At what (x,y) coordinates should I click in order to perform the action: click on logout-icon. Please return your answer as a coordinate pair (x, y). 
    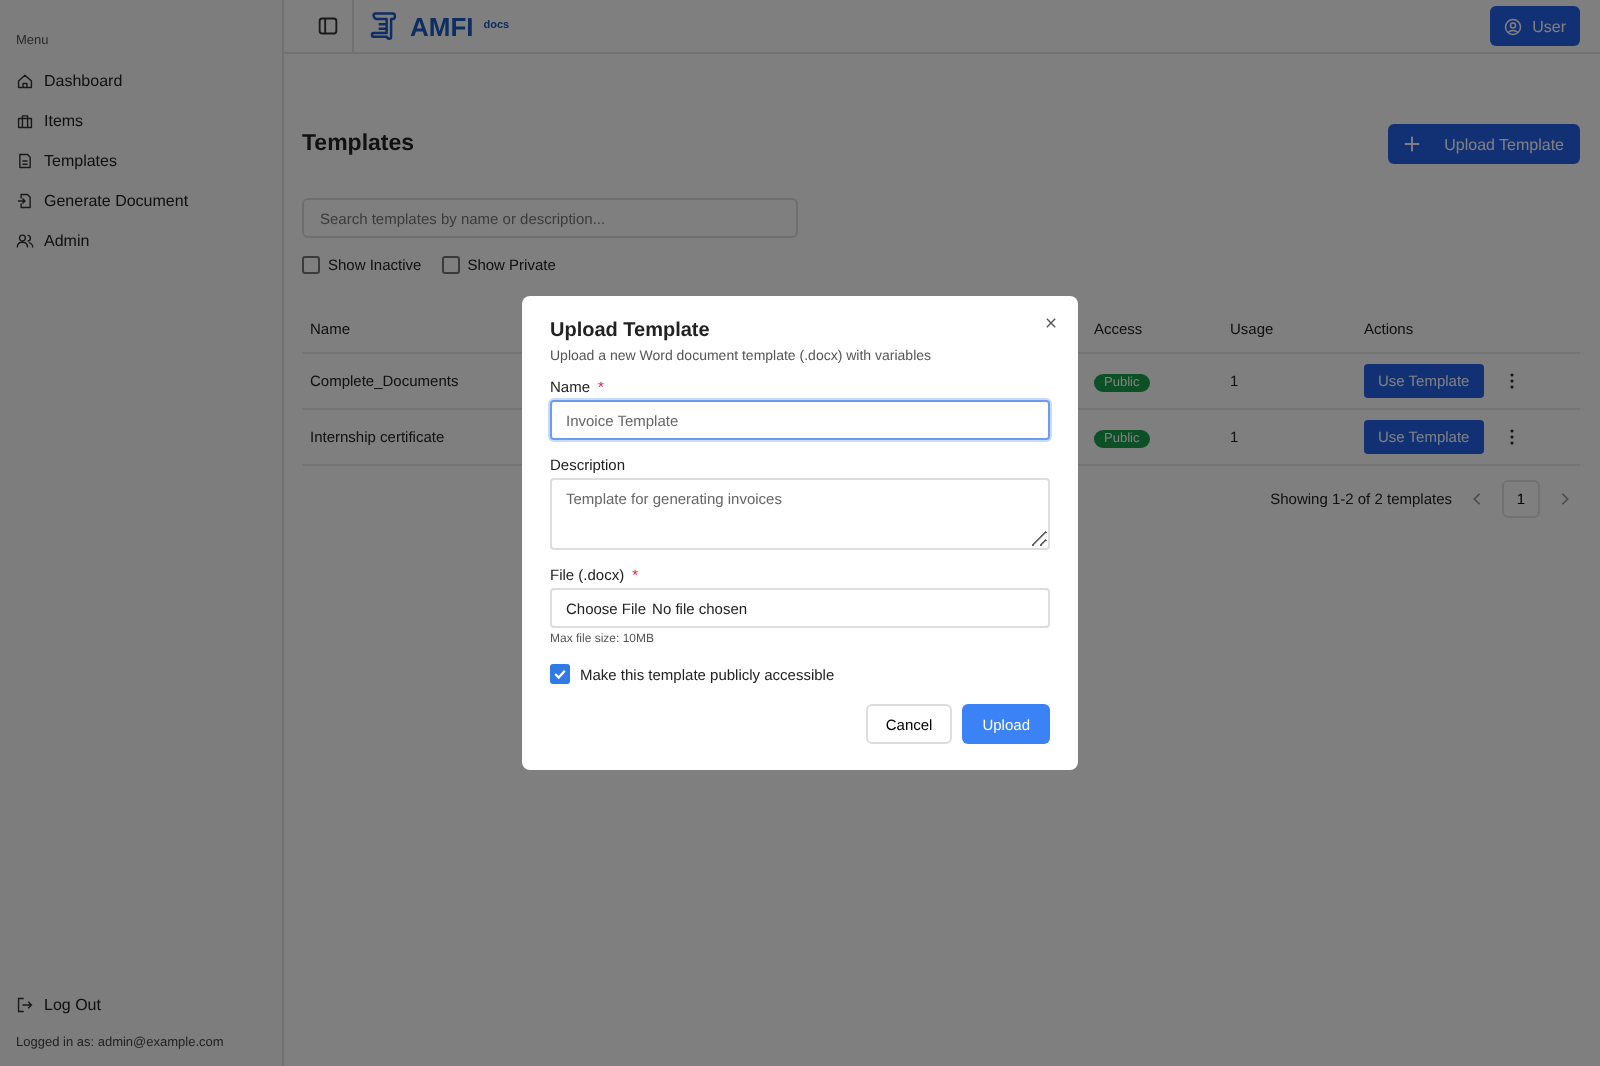
    Looking at the image, I should click on (25, 1004).